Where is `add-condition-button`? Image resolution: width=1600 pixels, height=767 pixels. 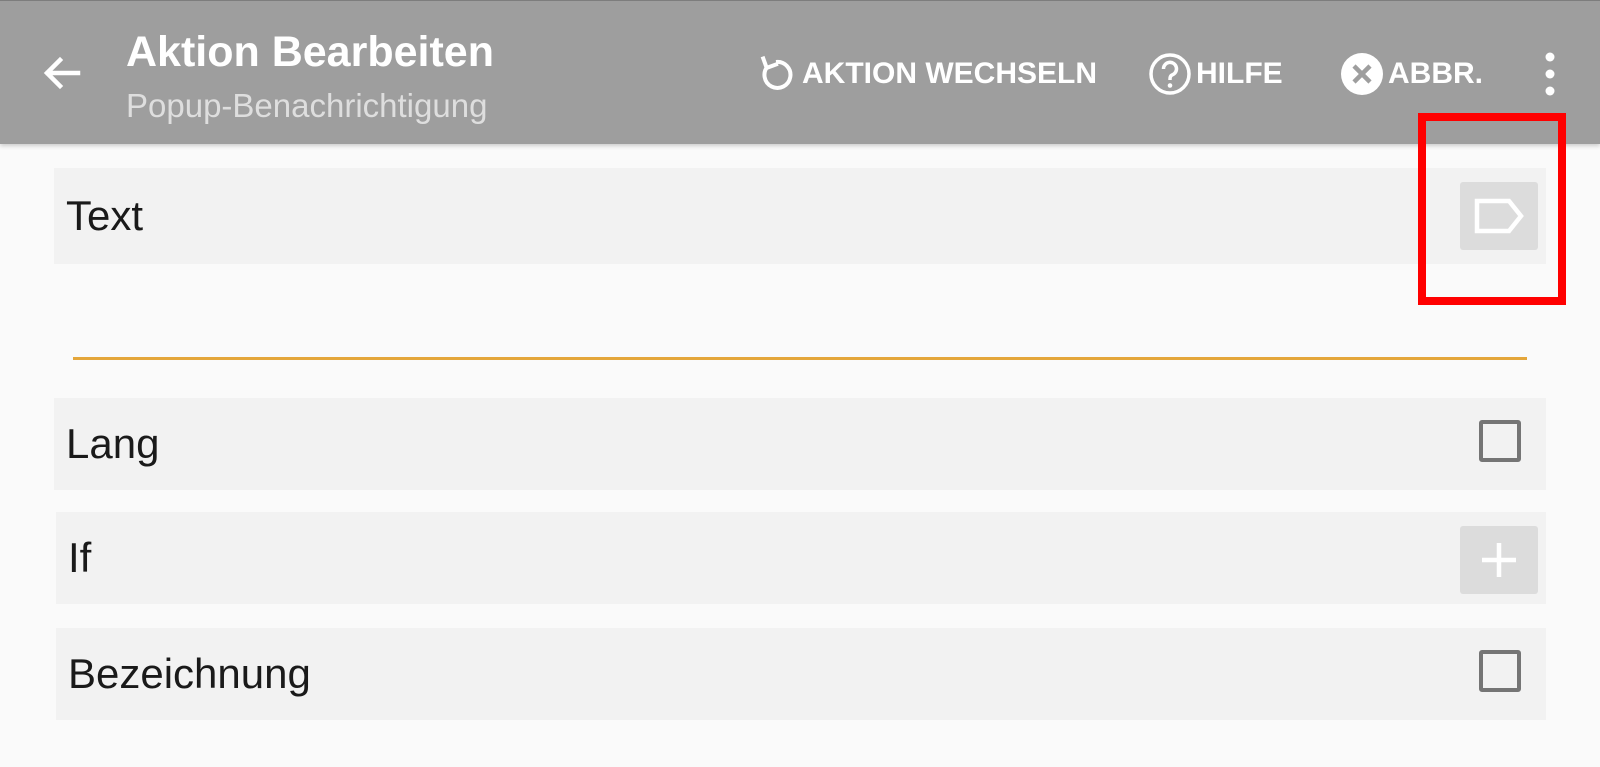 add-condition-button is located at coordinates (1499, 560).